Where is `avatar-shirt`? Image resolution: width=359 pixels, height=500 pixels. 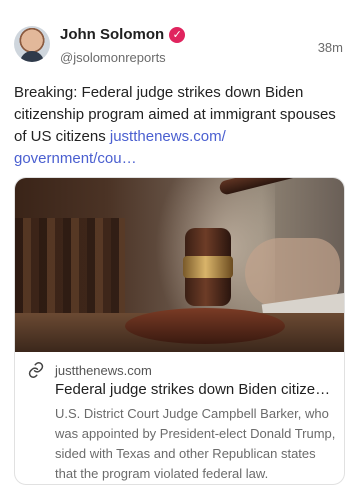 avatar-shirt is located at coordinates (32, 56).